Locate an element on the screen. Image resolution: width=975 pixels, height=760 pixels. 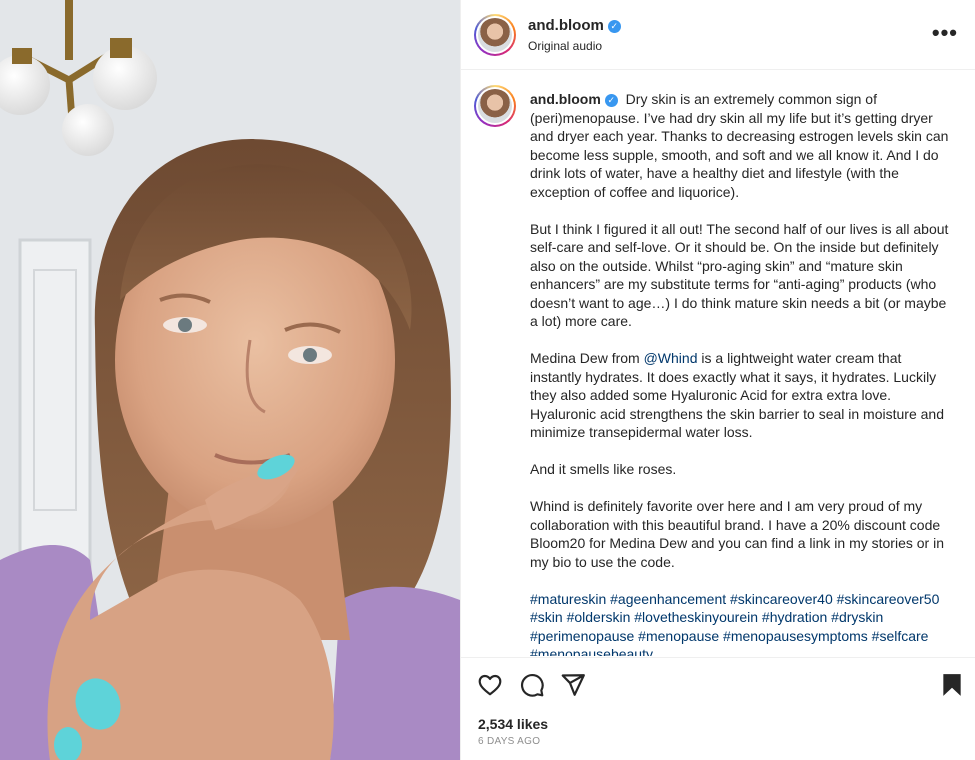
more-options-icon: ••• is located at coordinates (945, 33).